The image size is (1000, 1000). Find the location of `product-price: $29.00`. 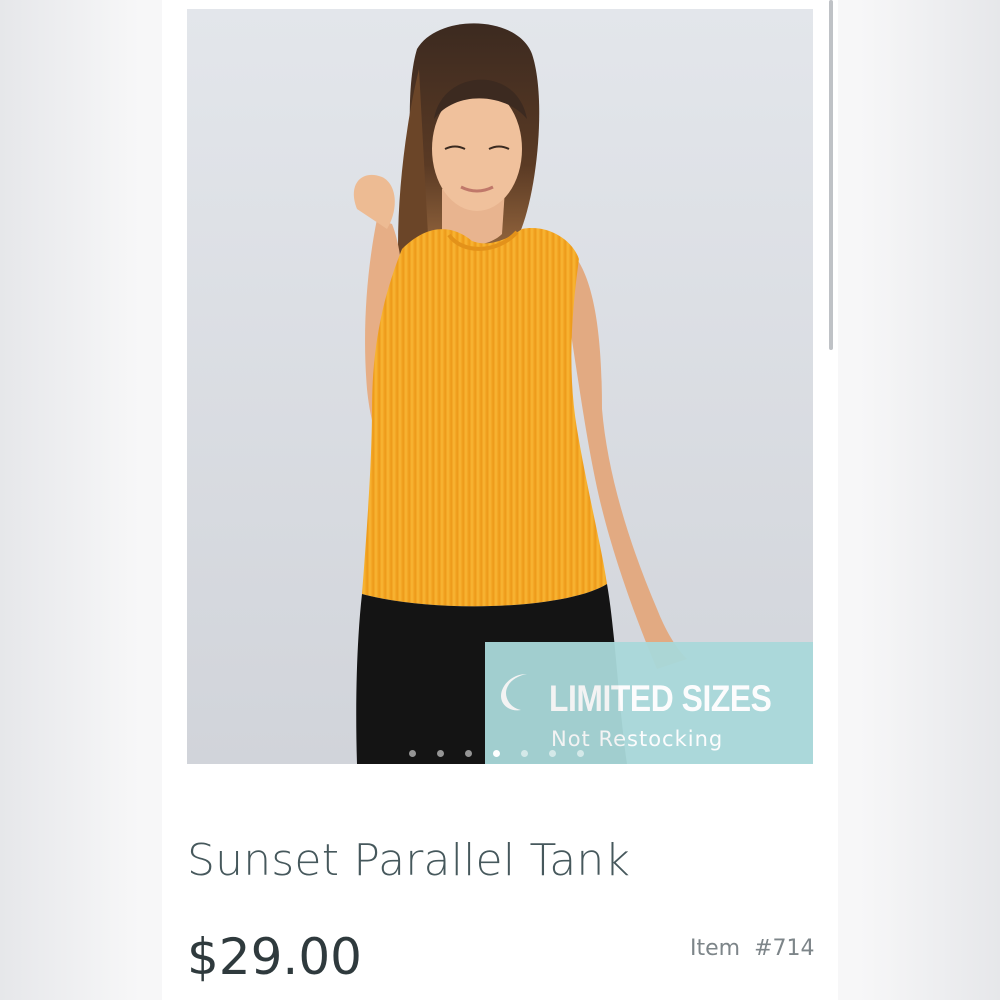

product-price: $29.00 is located at coordinates (274, 957).